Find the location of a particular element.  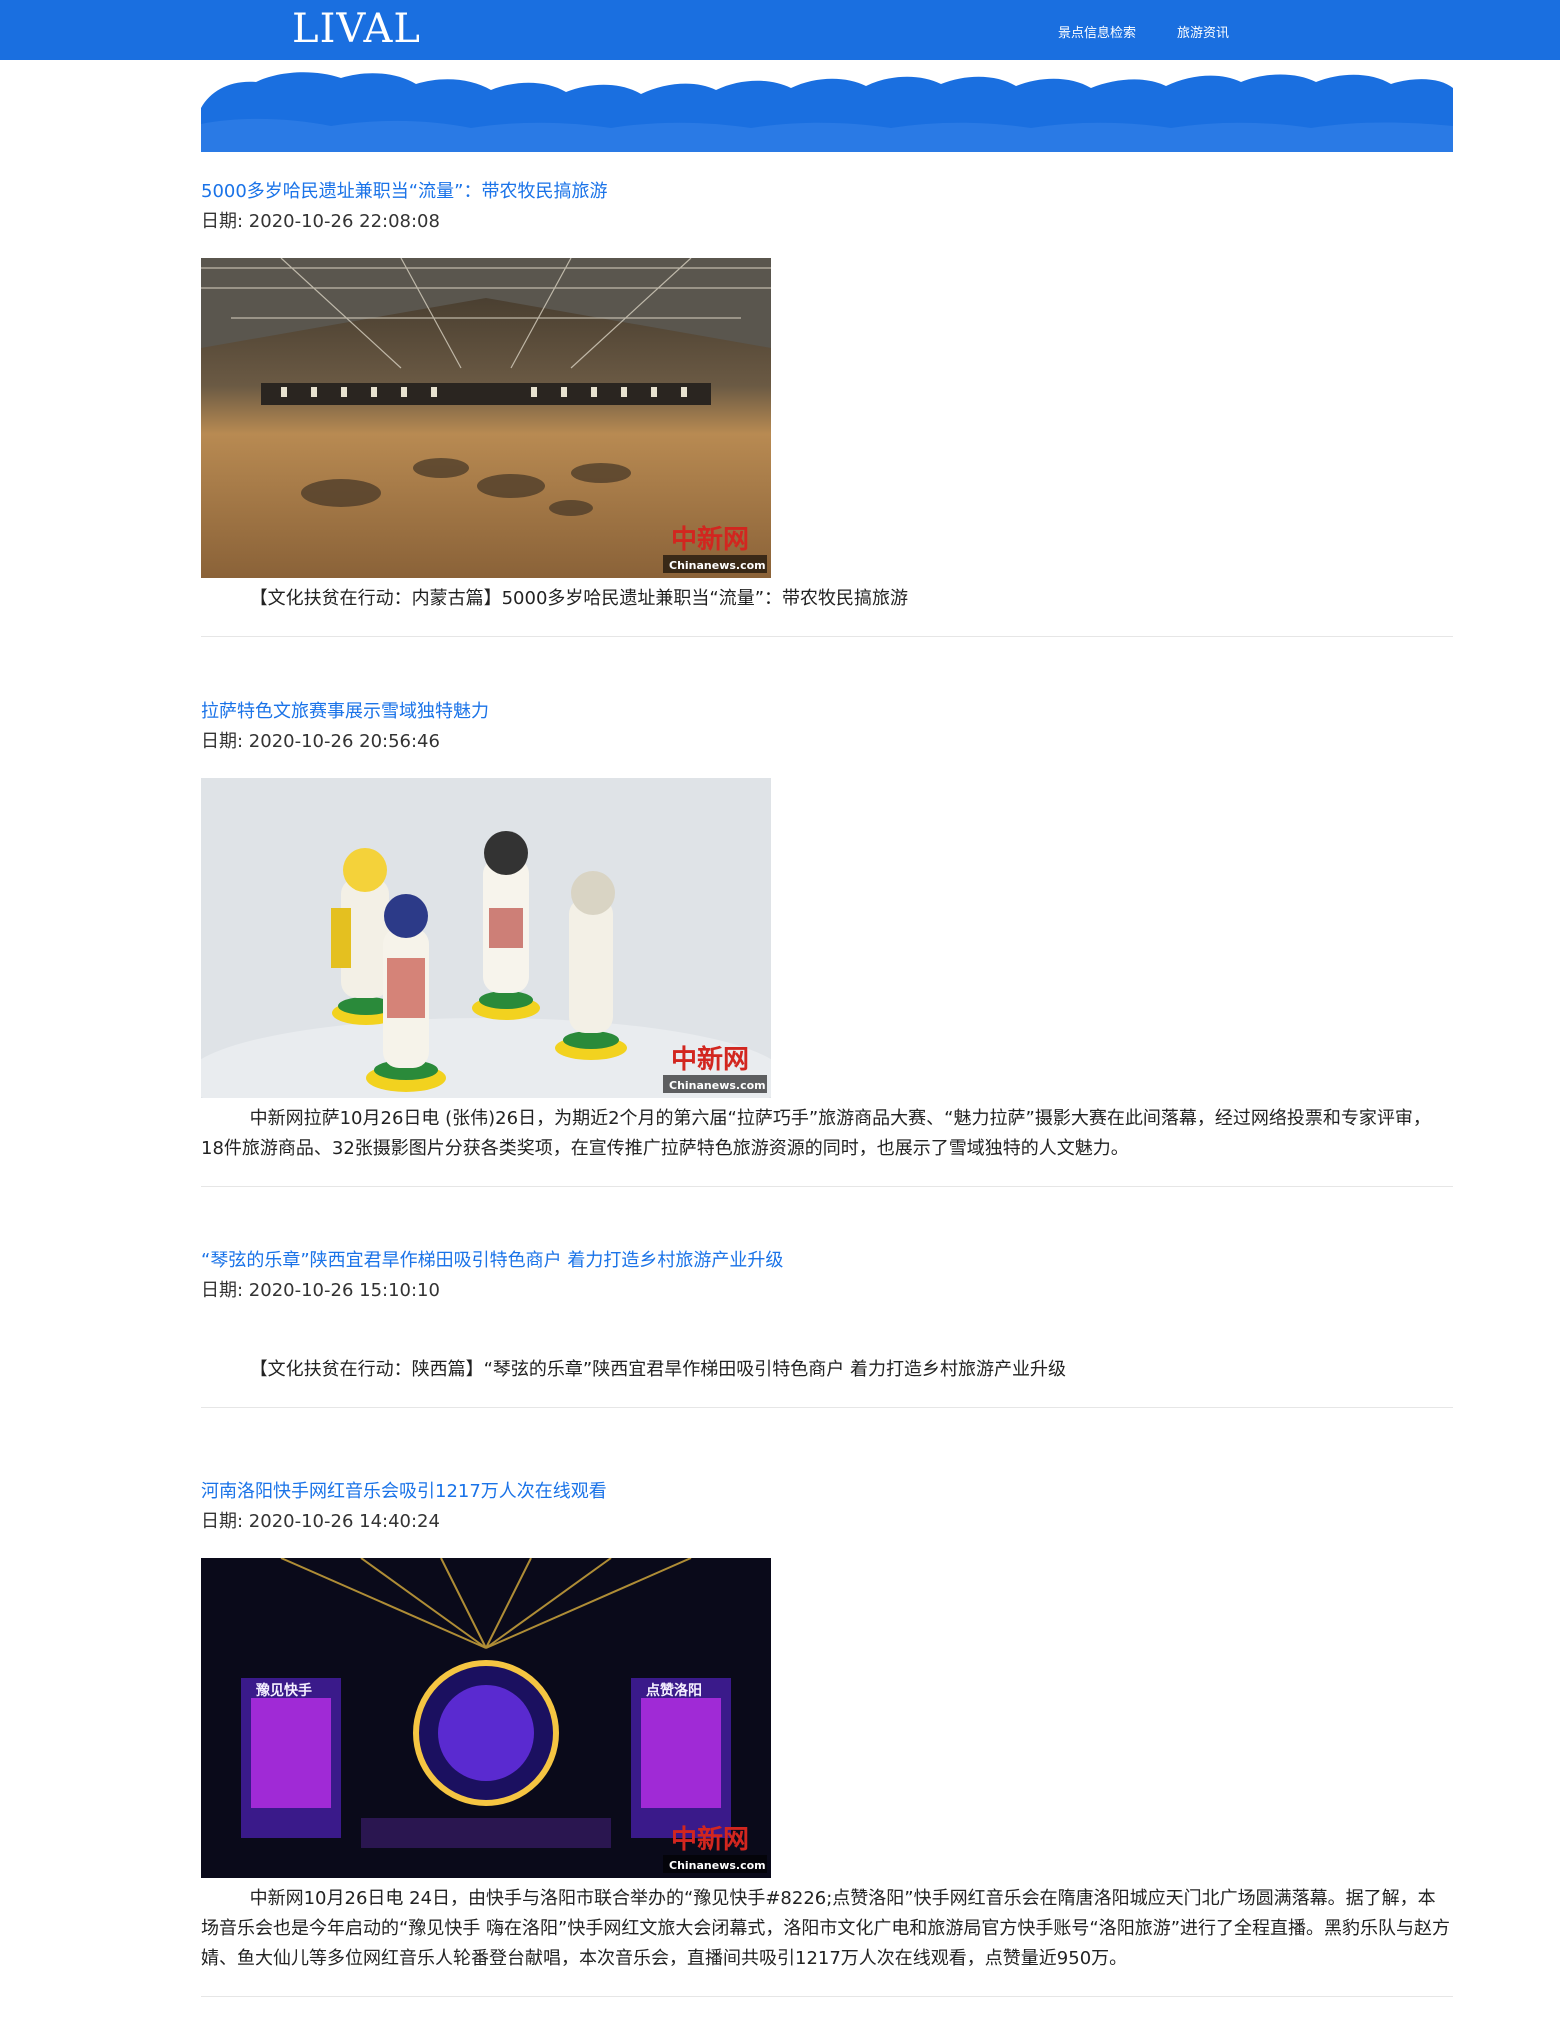

nav-travel-news: 旅游资讯 is located at coordinates (1203, 31).